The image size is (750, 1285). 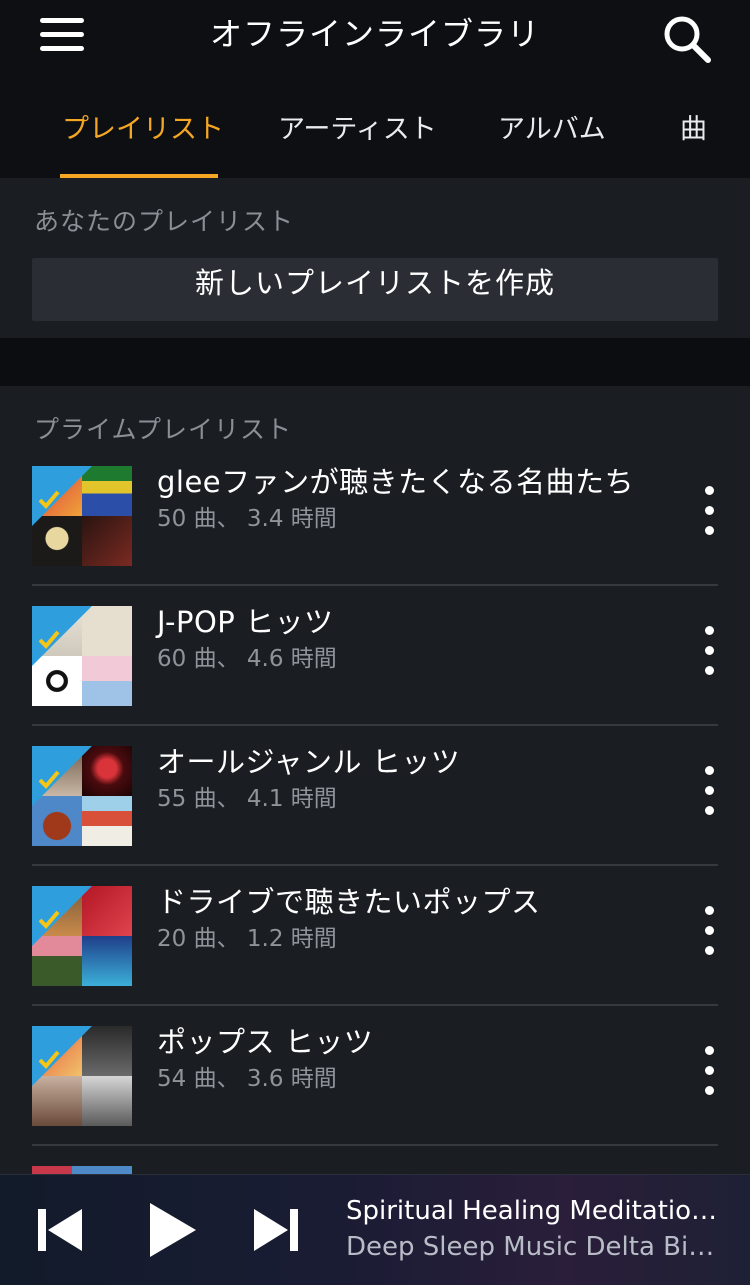 I want to click on playlist-title: ドライブで聴きたいポップス, so click(x=349, y=902).